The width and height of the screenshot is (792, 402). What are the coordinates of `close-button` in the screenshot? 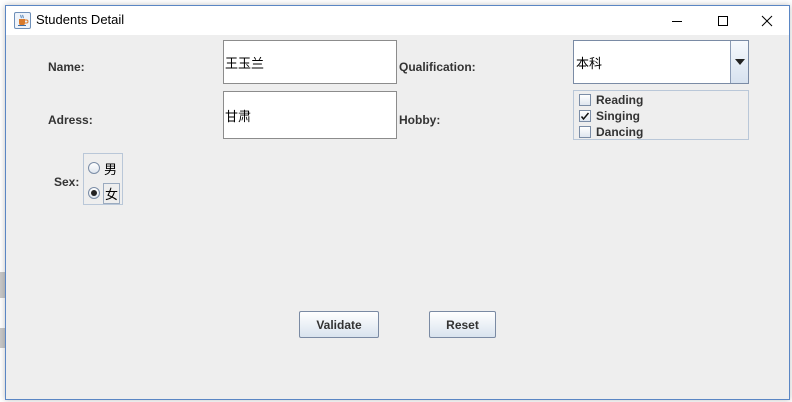 It's located at (767, 20).